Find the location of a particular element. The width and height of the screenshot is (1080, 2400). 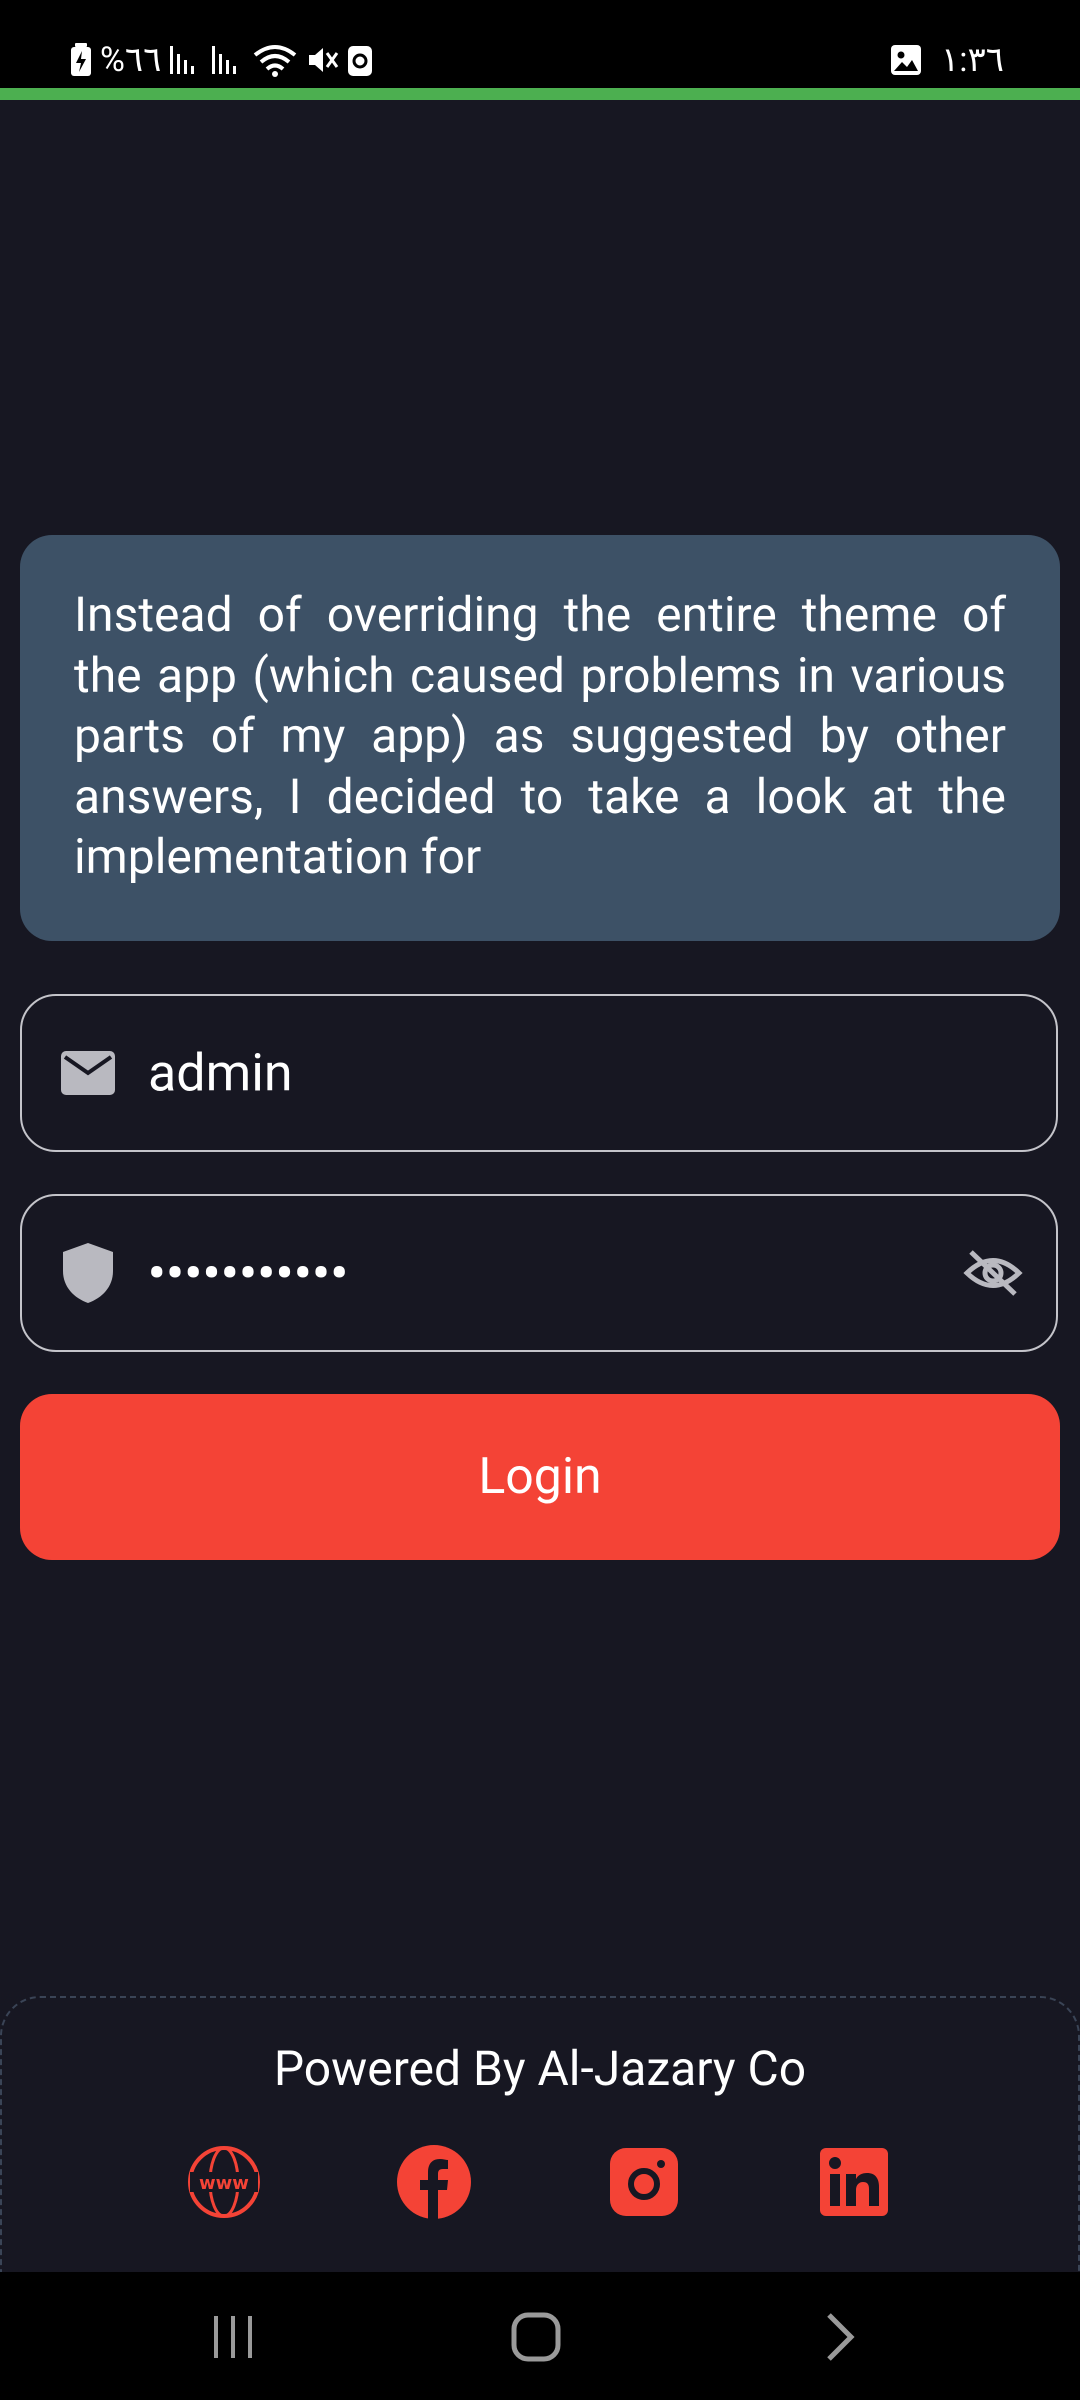

username-input is located at coordinates (538, 1073).